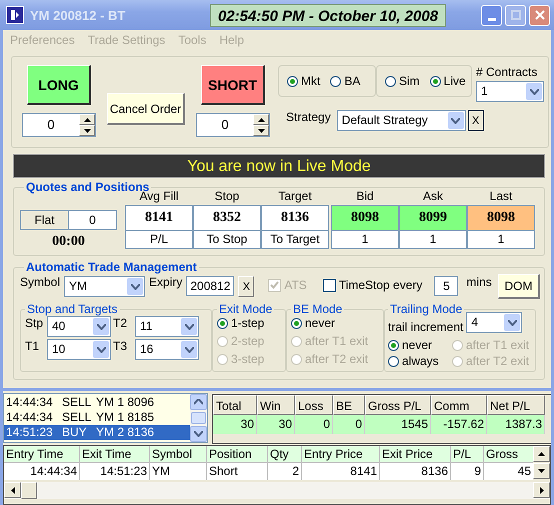 This screenshot has height=505, width=554. I want to click on down-arrow-icon, so click(87, 130).